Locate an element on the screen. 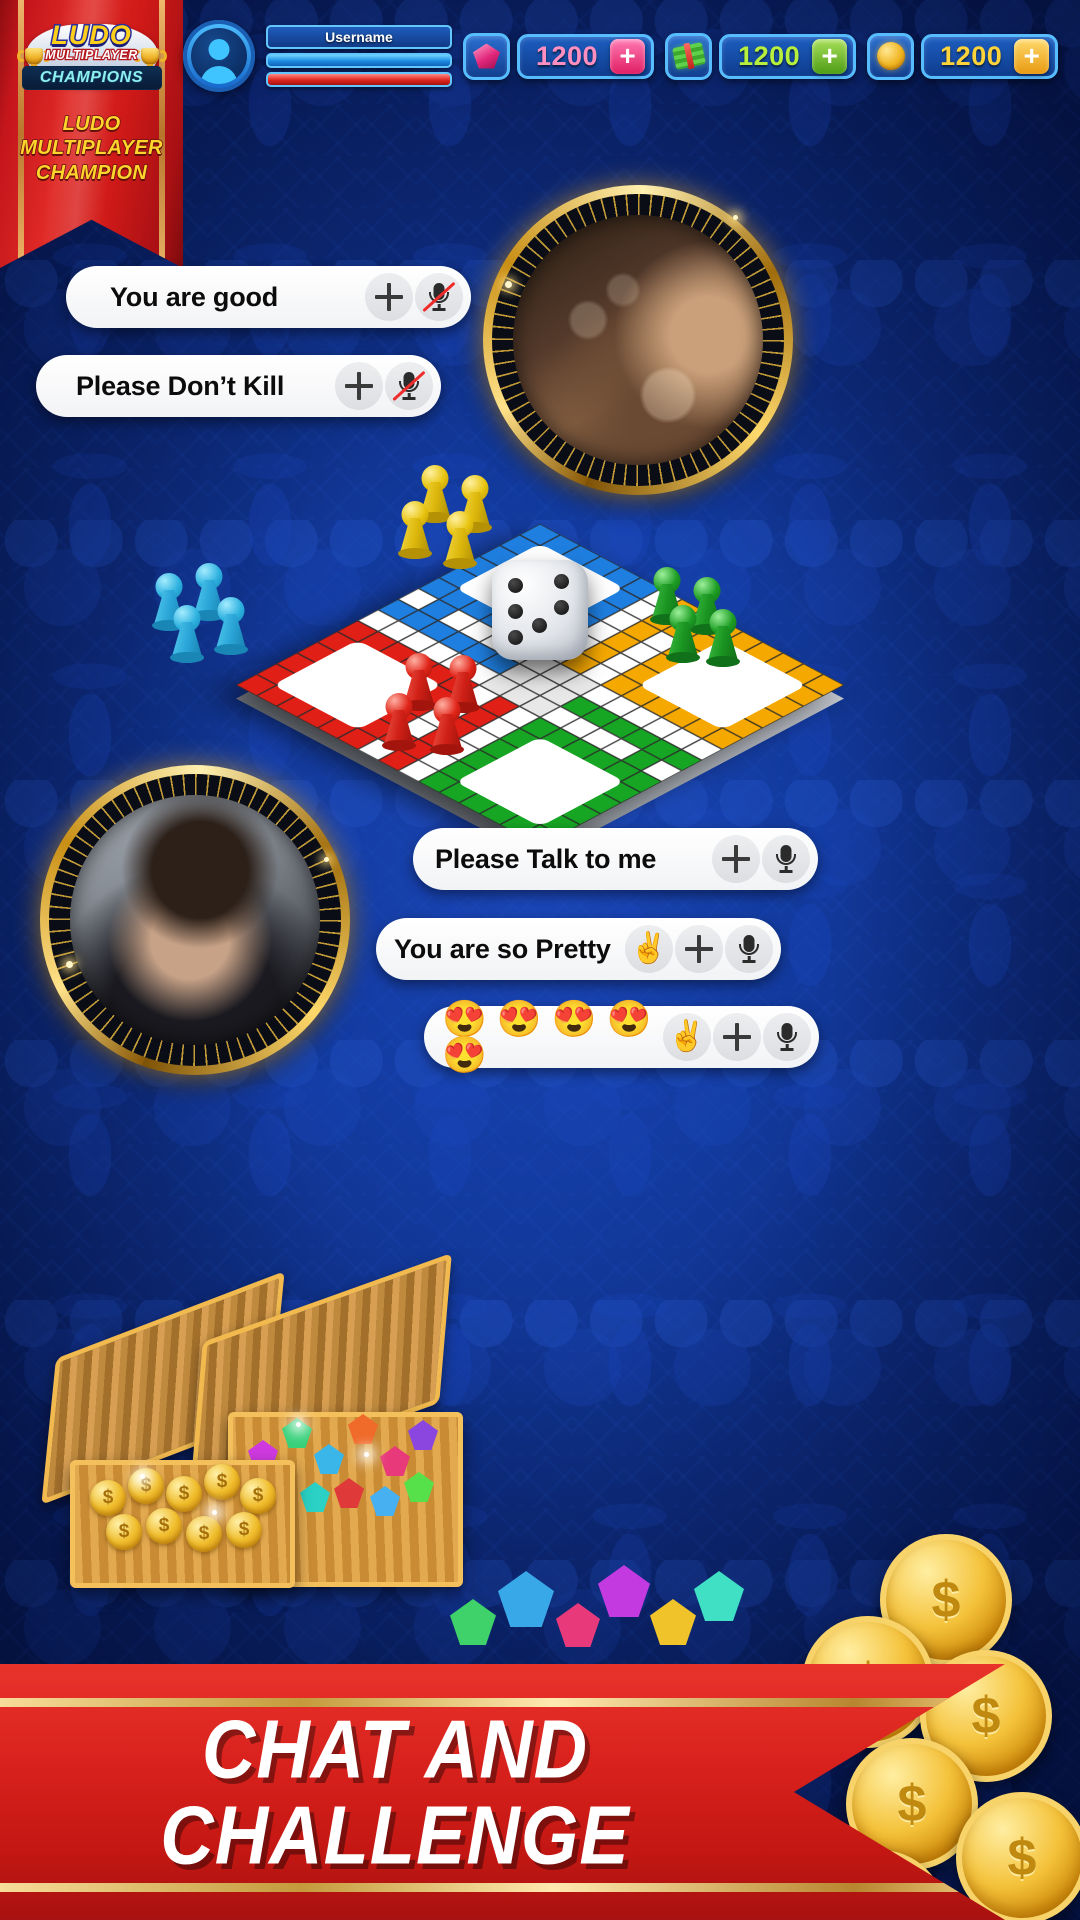 This screenshot has width=1080, height=1920. player-portrait-bottom-left is located at coordinates (195, 920).